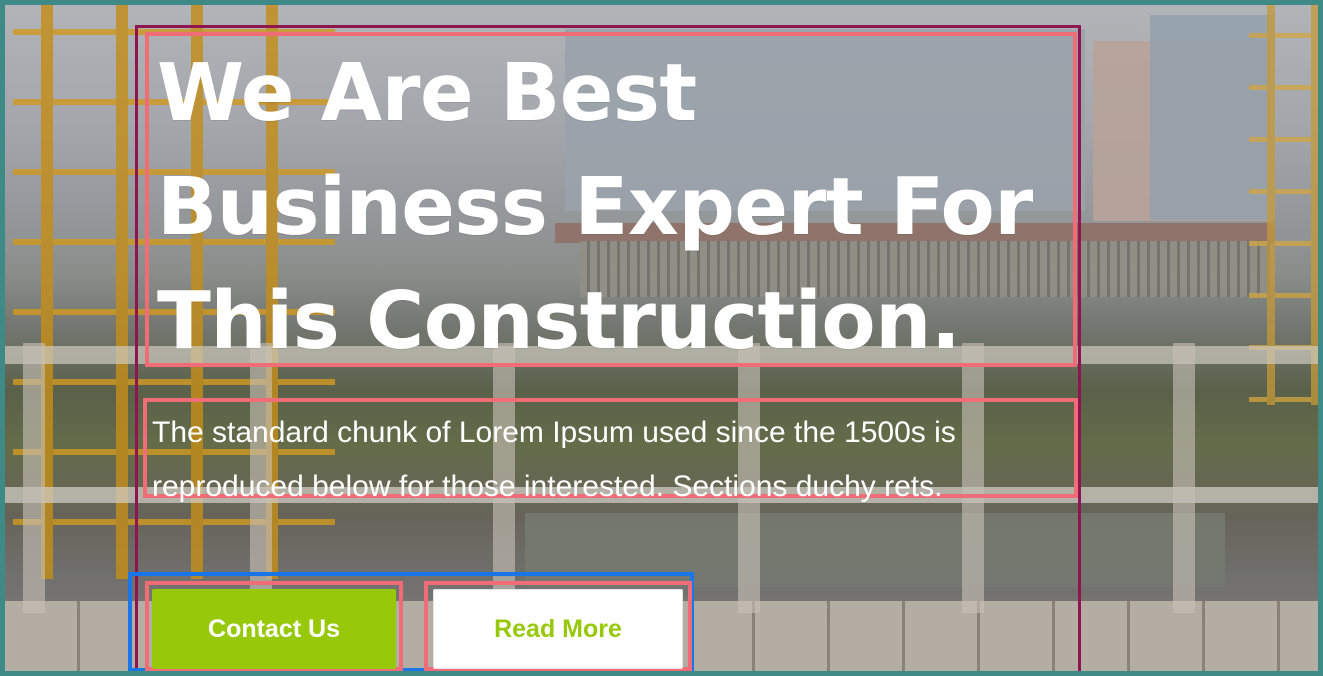 This screenshot has height=676, width=1323. I want to click on hero-button-group: Contact Us Read More, so click(411, 621).